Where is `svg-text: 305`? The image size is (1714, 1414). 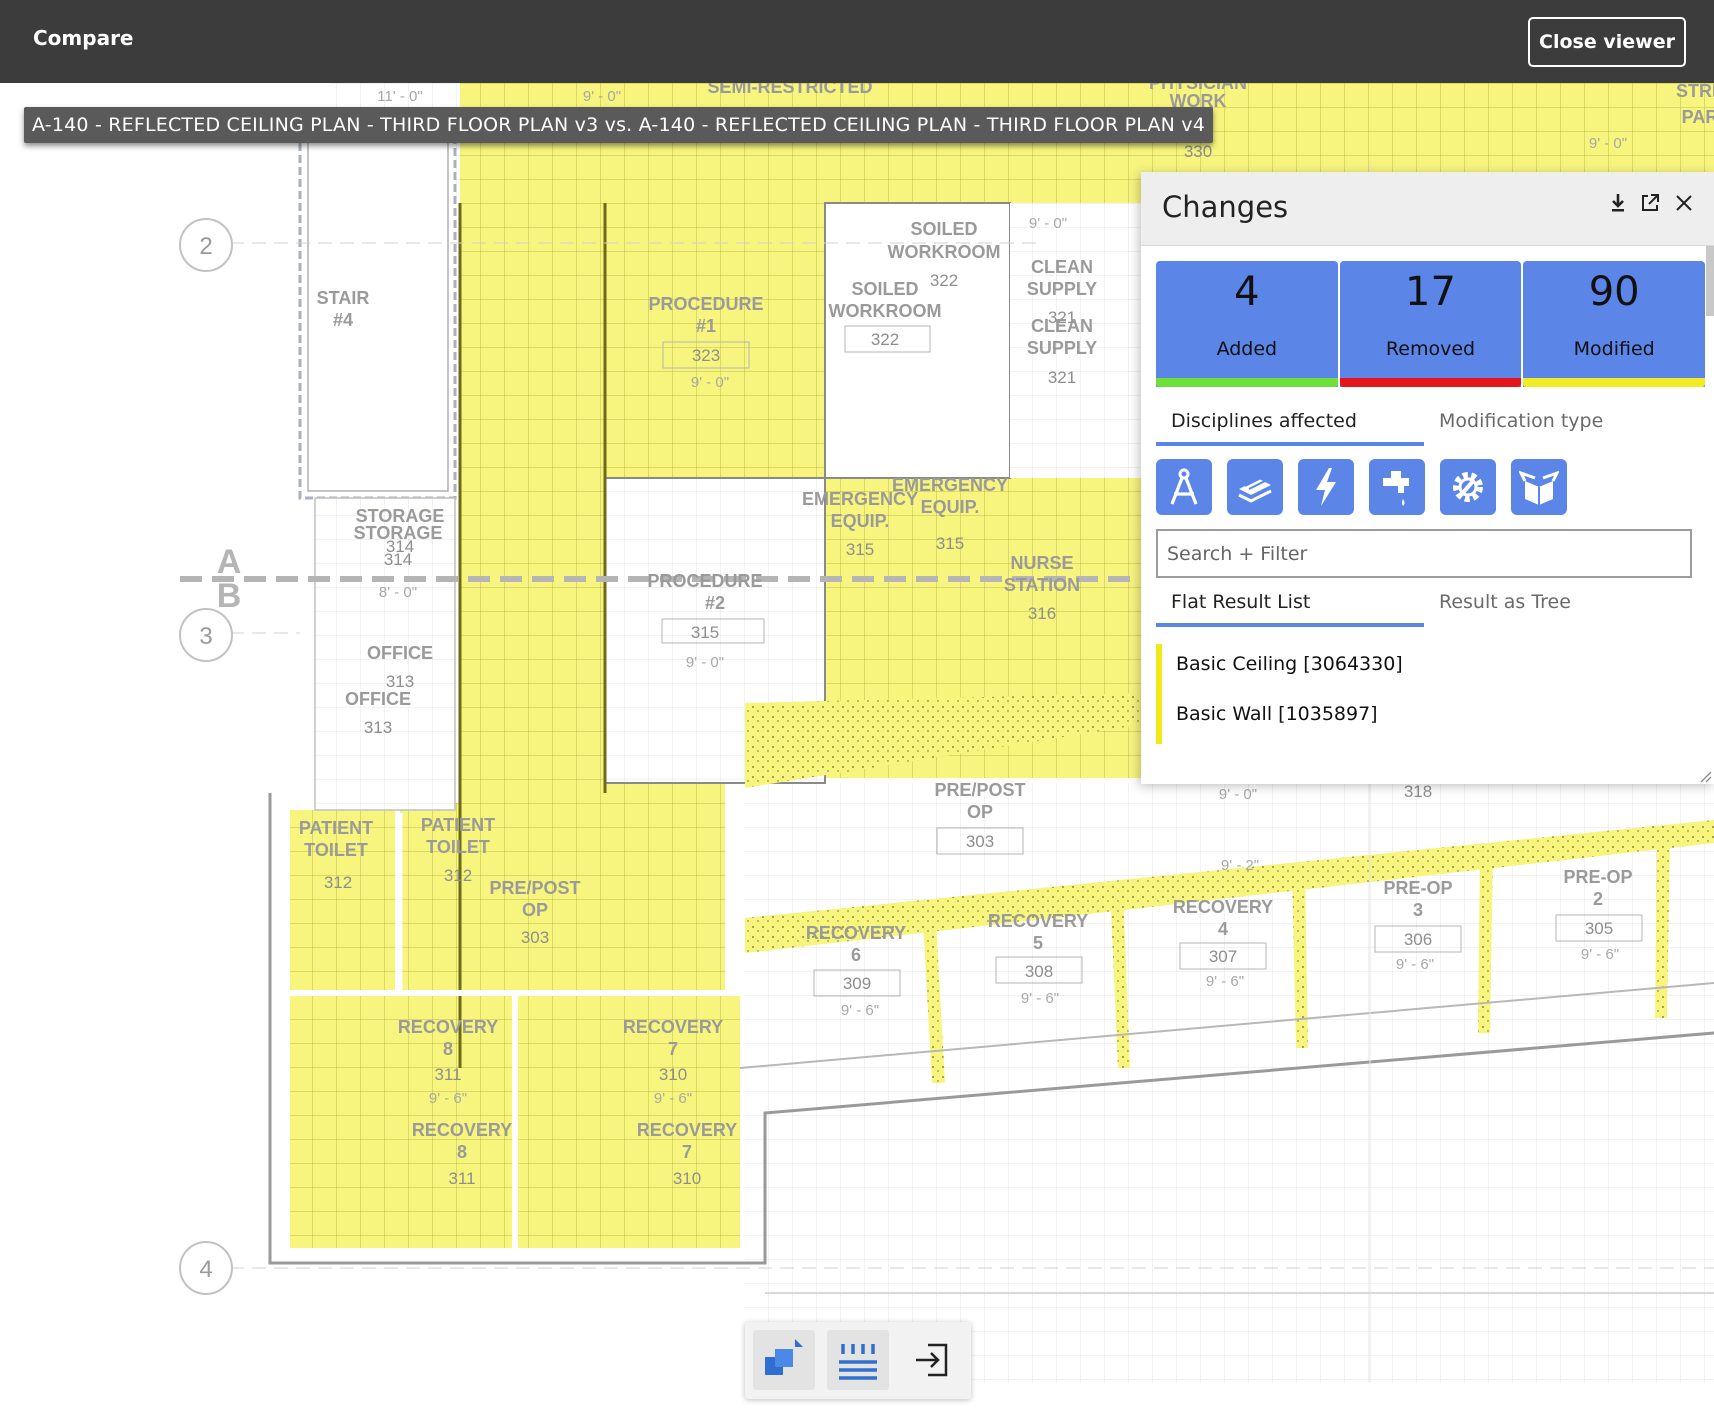
svg-text: 305 is located at coordinates (1599, 928).